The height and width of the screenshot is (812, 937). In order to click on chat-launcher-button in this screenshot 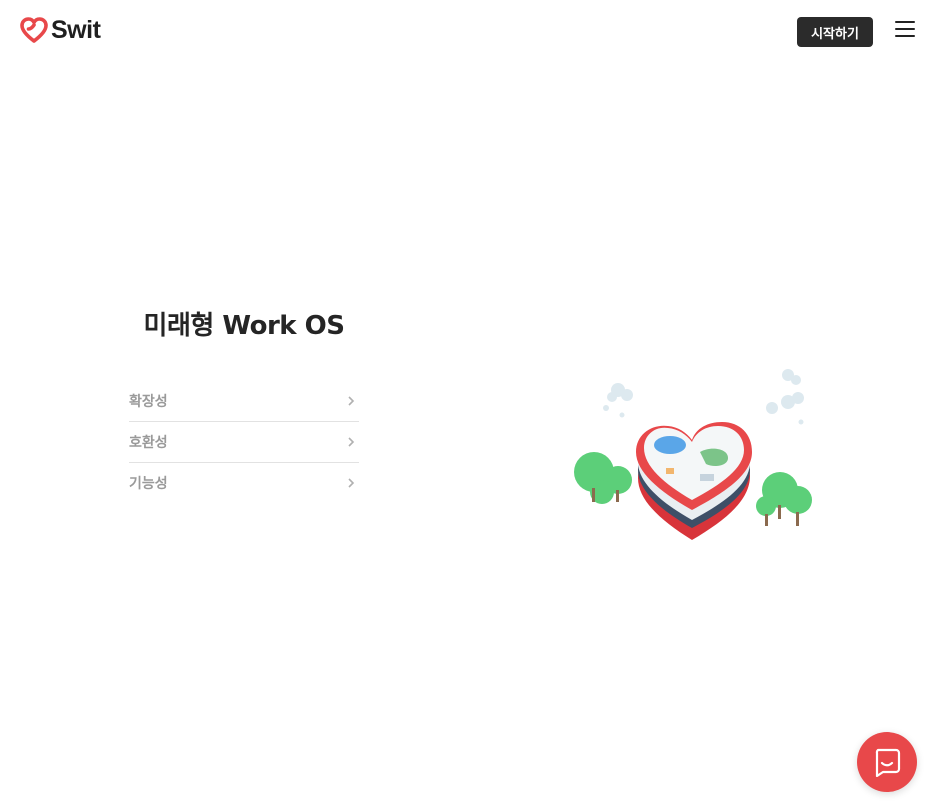, I will do `click(887, 762)`.